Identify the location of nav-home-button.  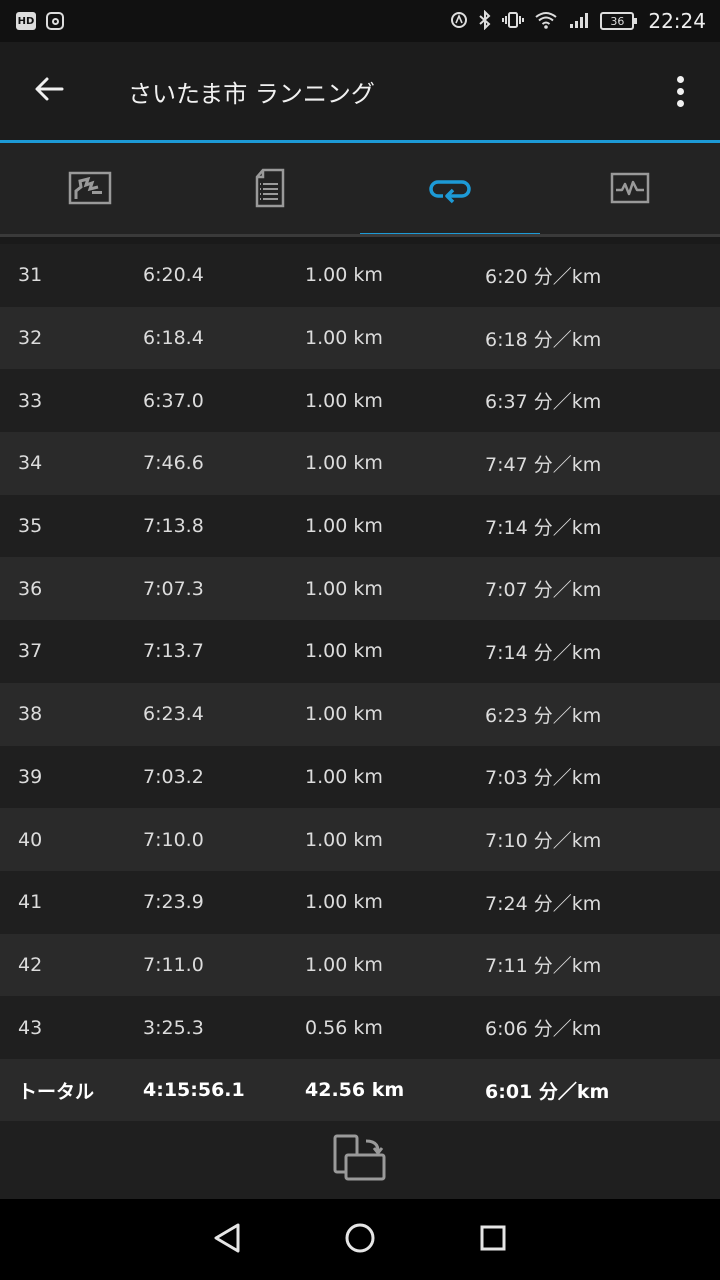
(360, 1240).